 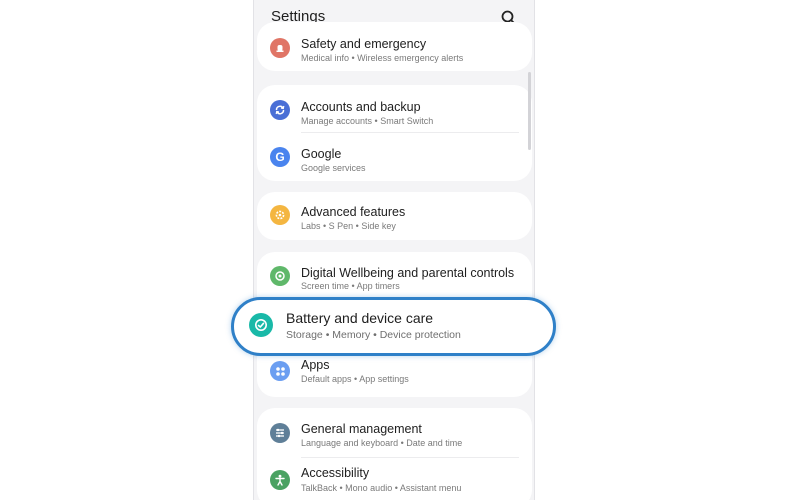 I want to click on item-subtitle: Labs • S Pen • Side key, so click(x=348, y=226).